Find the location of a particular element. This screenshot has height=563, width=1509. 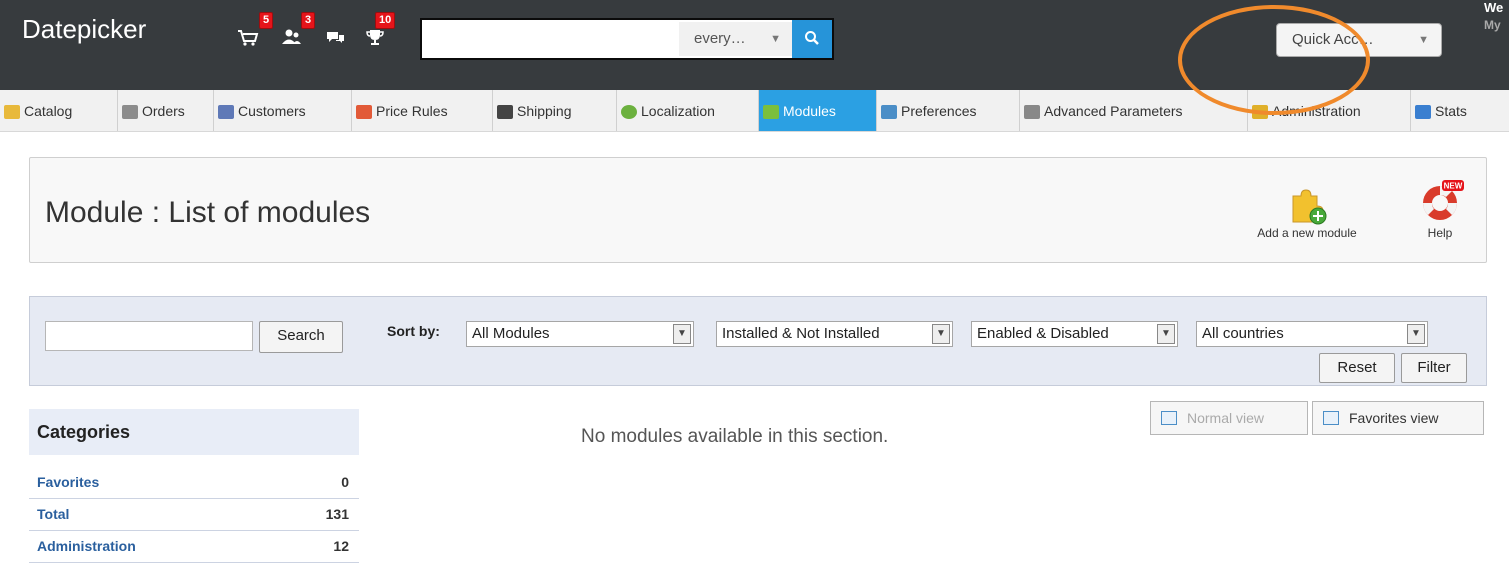

favorites-view-button: Favorites view is located at coordinates (1398, 418).